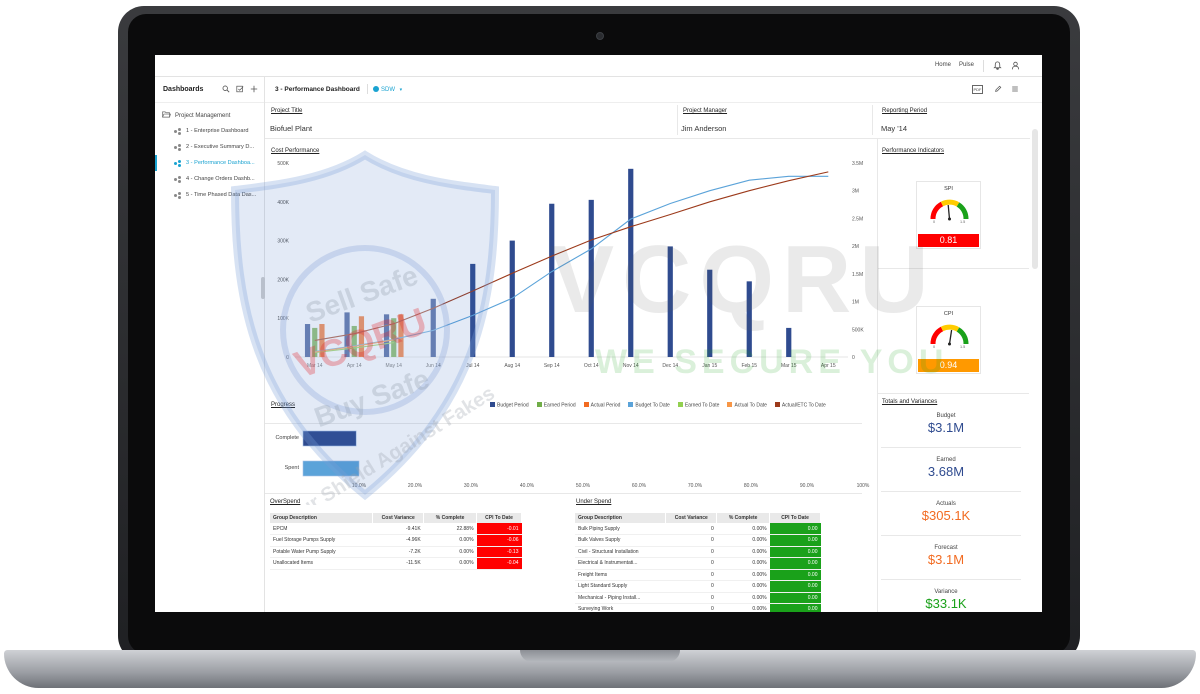 This screenshot has width=1200, height=694. I want to click on spi-indicator: SPI 0 1.5 0.81, so click(948, 215).